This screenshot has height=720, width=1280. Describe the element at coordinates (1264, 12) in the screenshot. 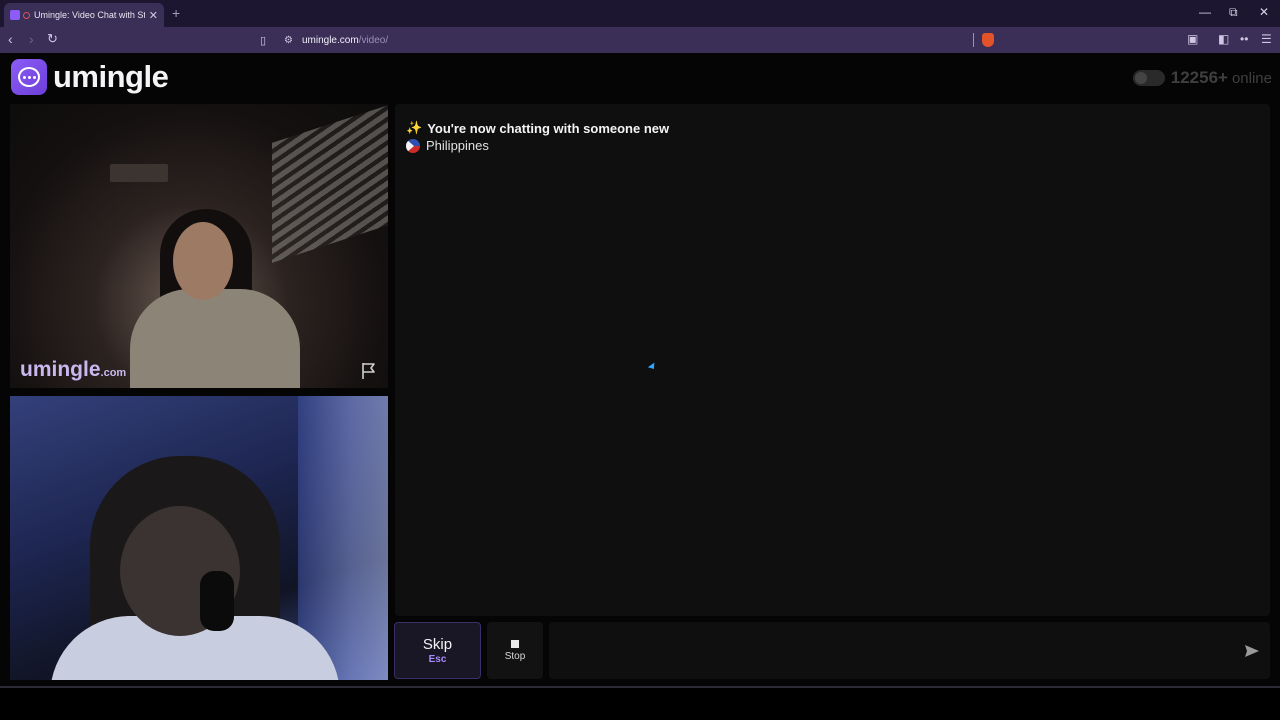

I see `close-window-button: ✕` at that location.